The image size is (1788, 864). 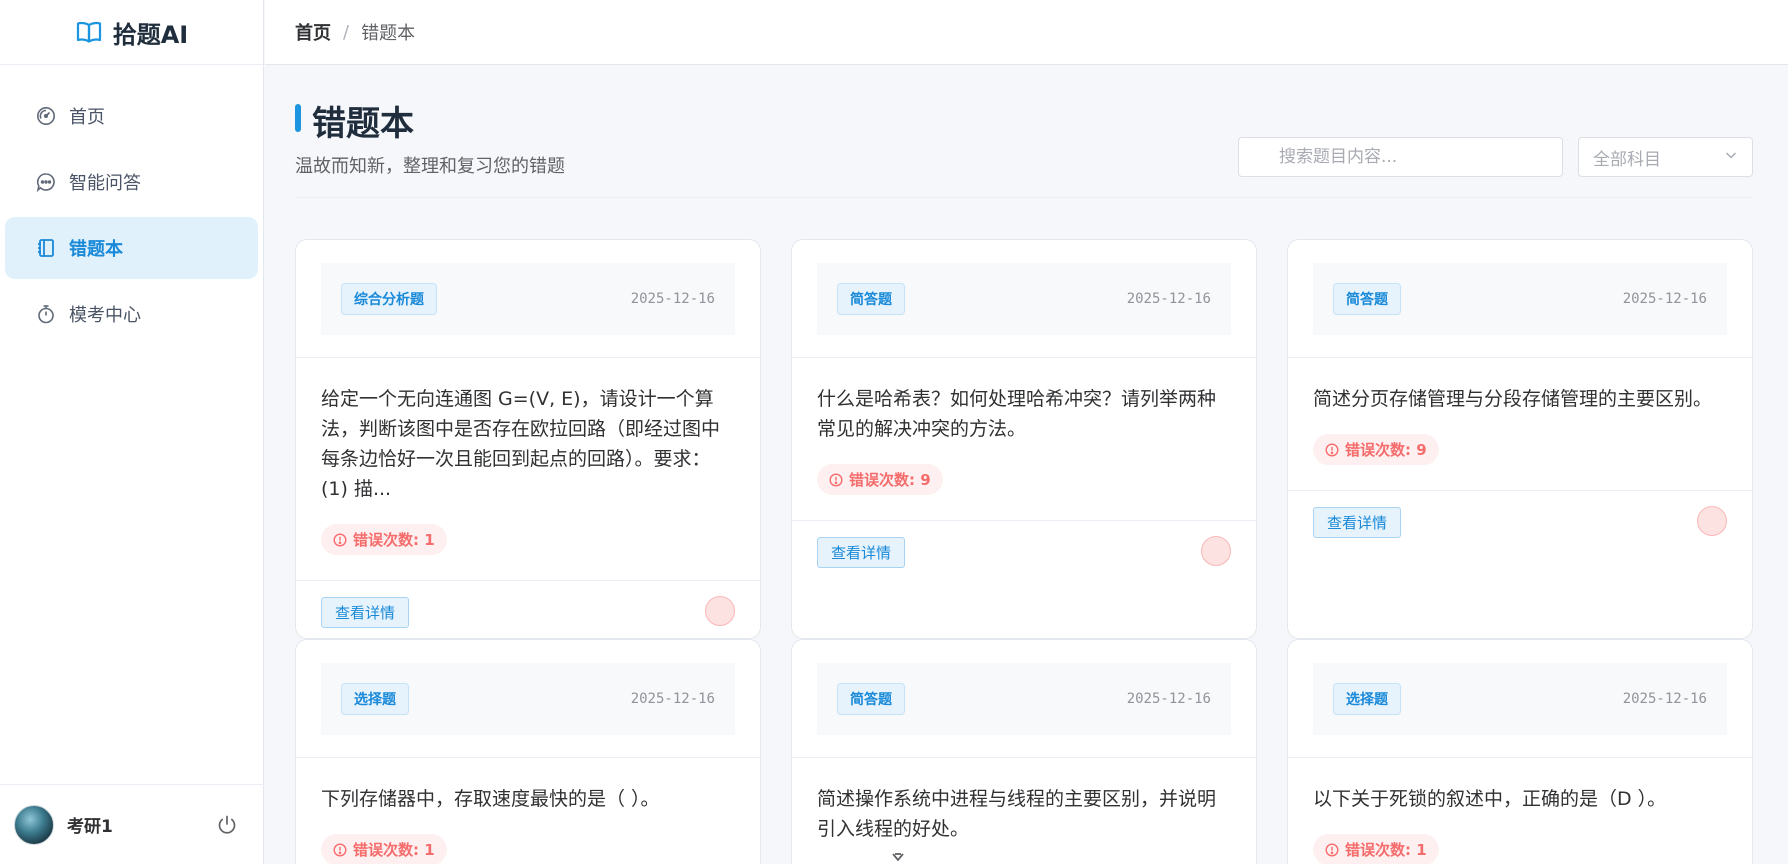 What do you see at coordinates (1731, 157) in the screenshot?
I see `chevron-down-icon` at bounding box center [1731, 157].